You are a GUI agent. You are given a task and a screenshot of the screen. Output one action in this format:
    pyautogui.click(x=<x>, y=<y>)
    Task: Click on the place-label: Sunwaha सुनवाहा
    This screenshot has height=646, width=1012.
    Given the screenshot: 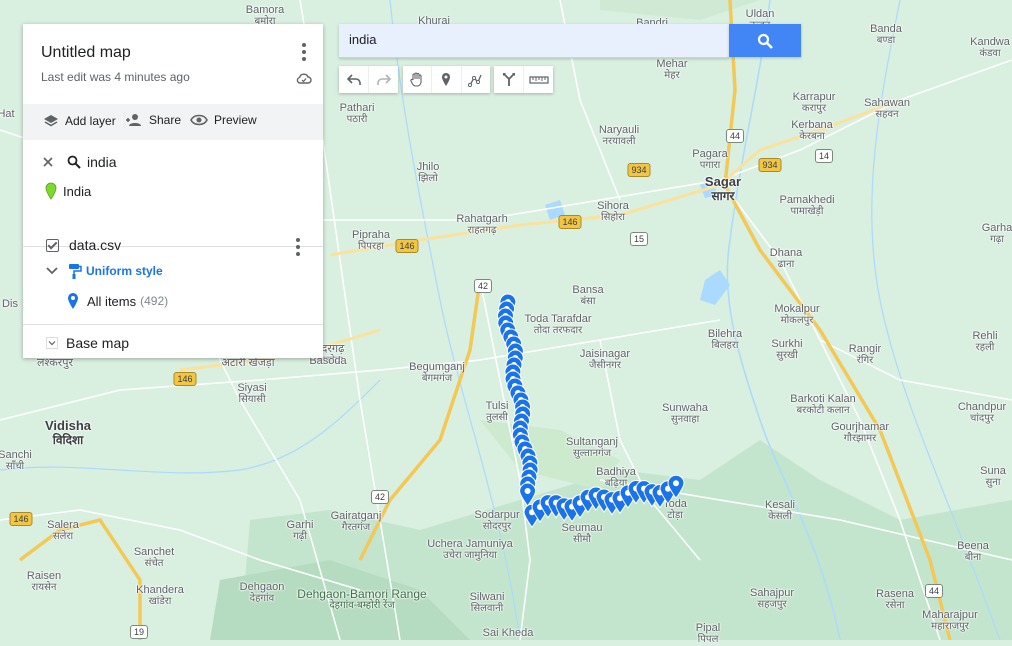 What is the action you would take?
    pyautogui.click(x=685, y=413)
    